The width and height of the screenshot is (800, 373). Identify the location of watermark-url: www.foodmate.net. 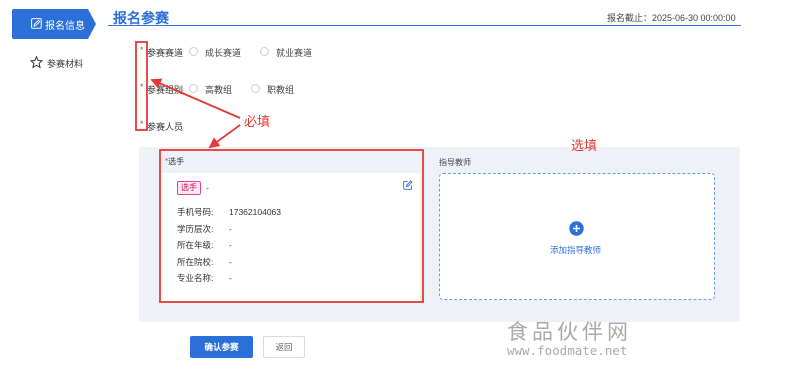
(567, 350).